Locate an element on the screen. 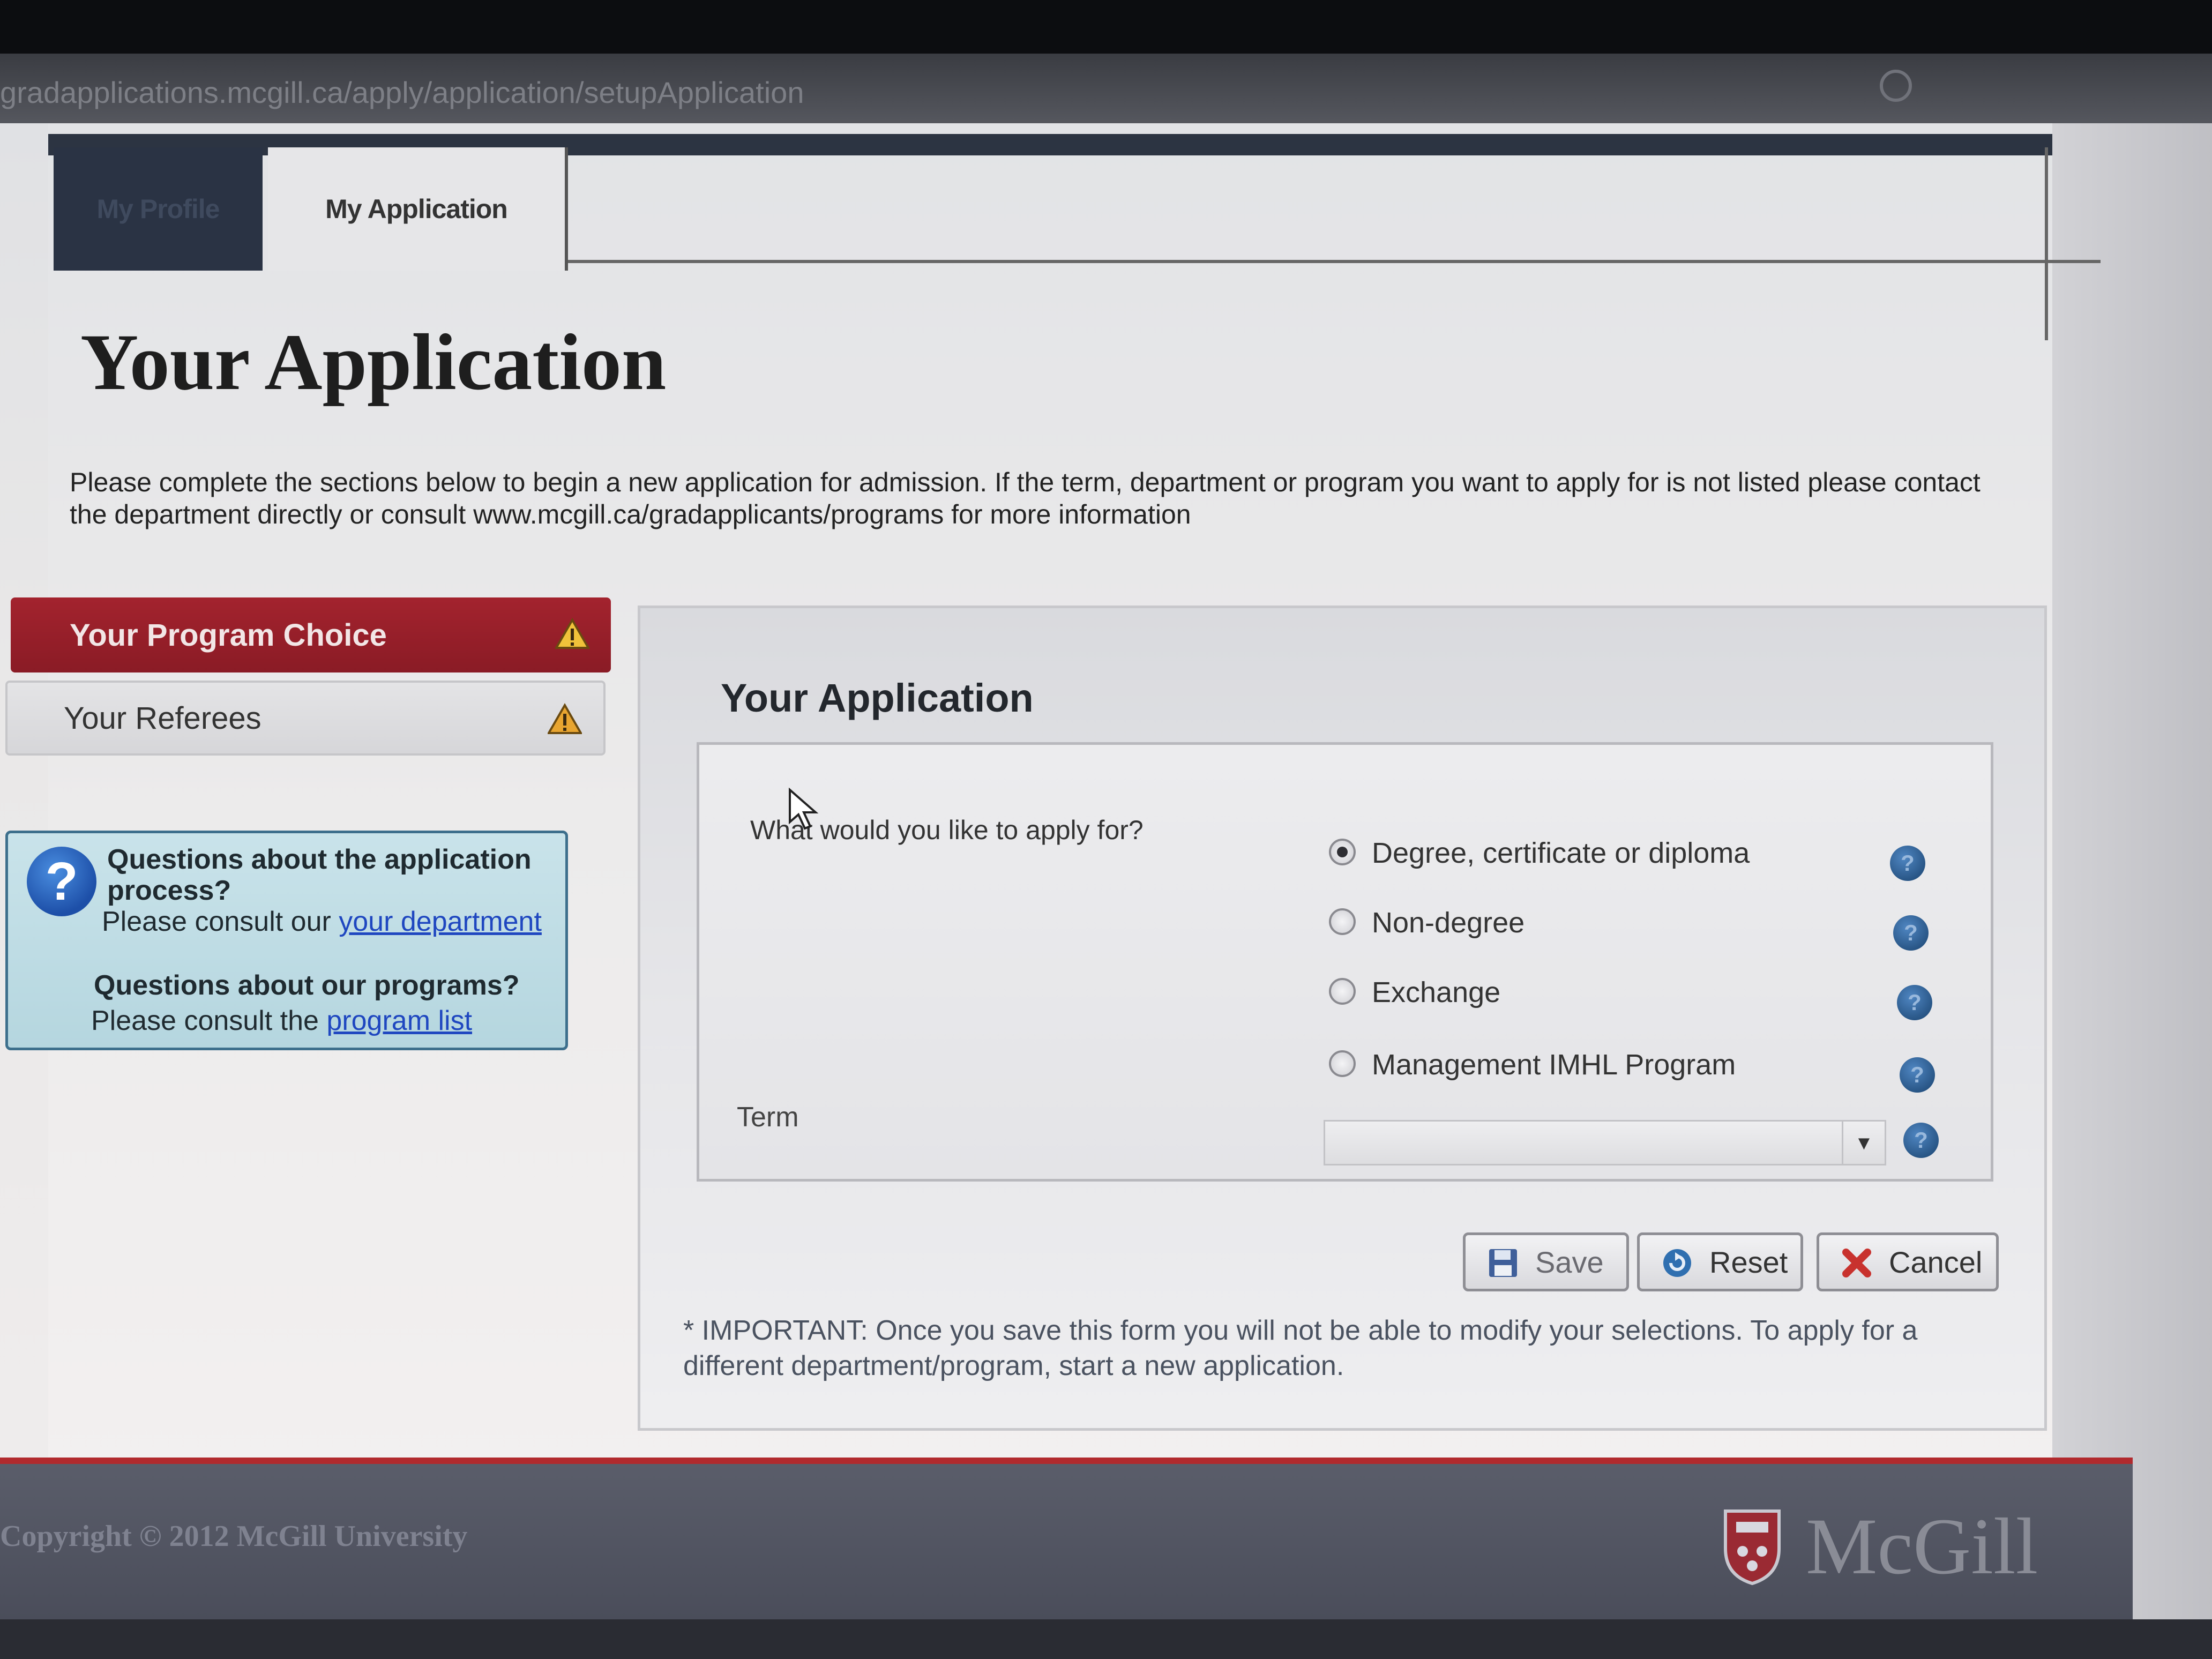 The width and height of the screenshot is (2212, 1659). help-question-programs: Questions about our programs? is located at coordinates (307, 985).